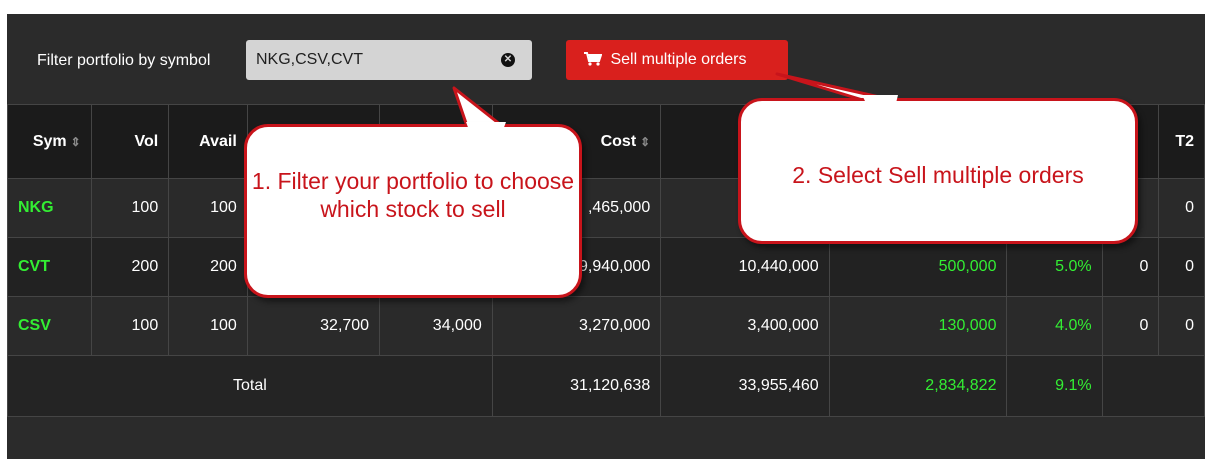 This screenshot has height=459, width=1211. Describe the element at coordinates (576, 386) in the screenshot. I see `total-cost: 31,120,638` at that location.